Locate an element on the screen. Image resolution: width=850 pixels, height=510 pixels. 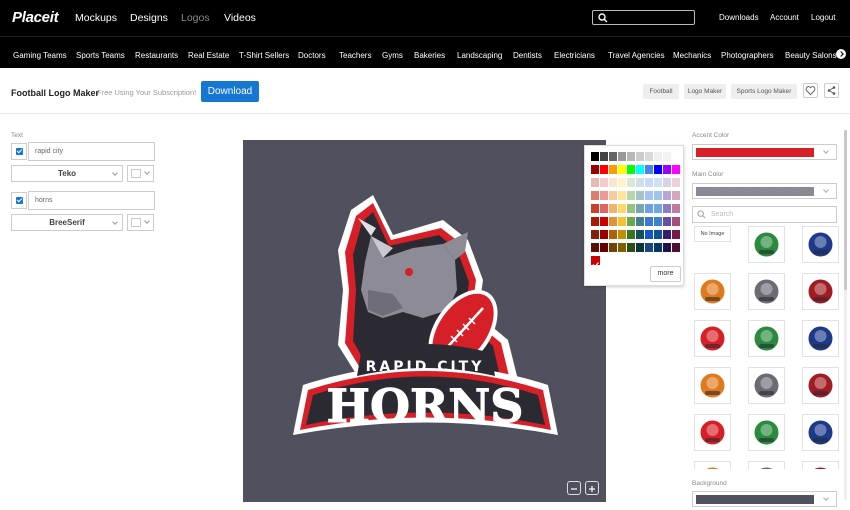
nav-logos: Logos is located at coordinates (195, 18).